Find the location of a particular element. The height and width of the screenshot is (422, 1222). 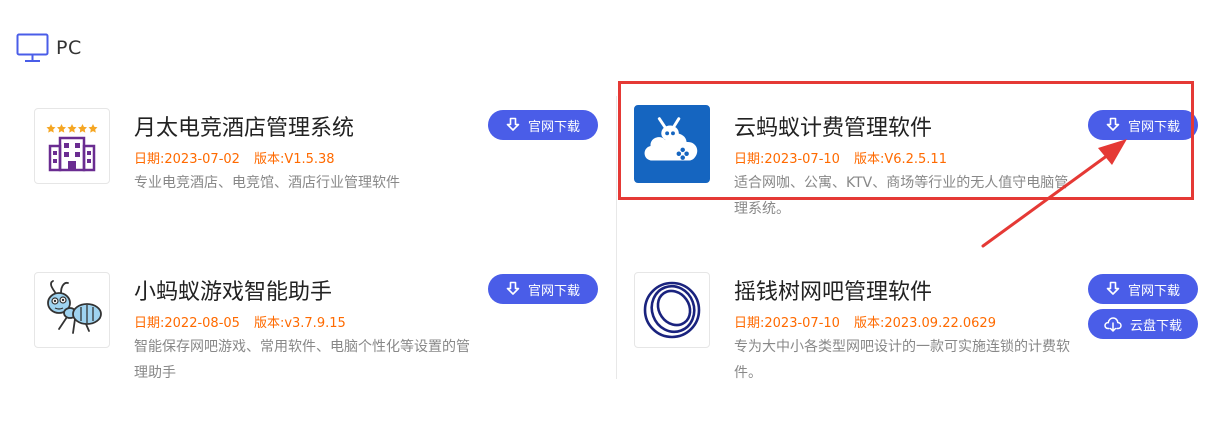

cloud-ant-gamepad-icon is located at coordinates (672, 144).